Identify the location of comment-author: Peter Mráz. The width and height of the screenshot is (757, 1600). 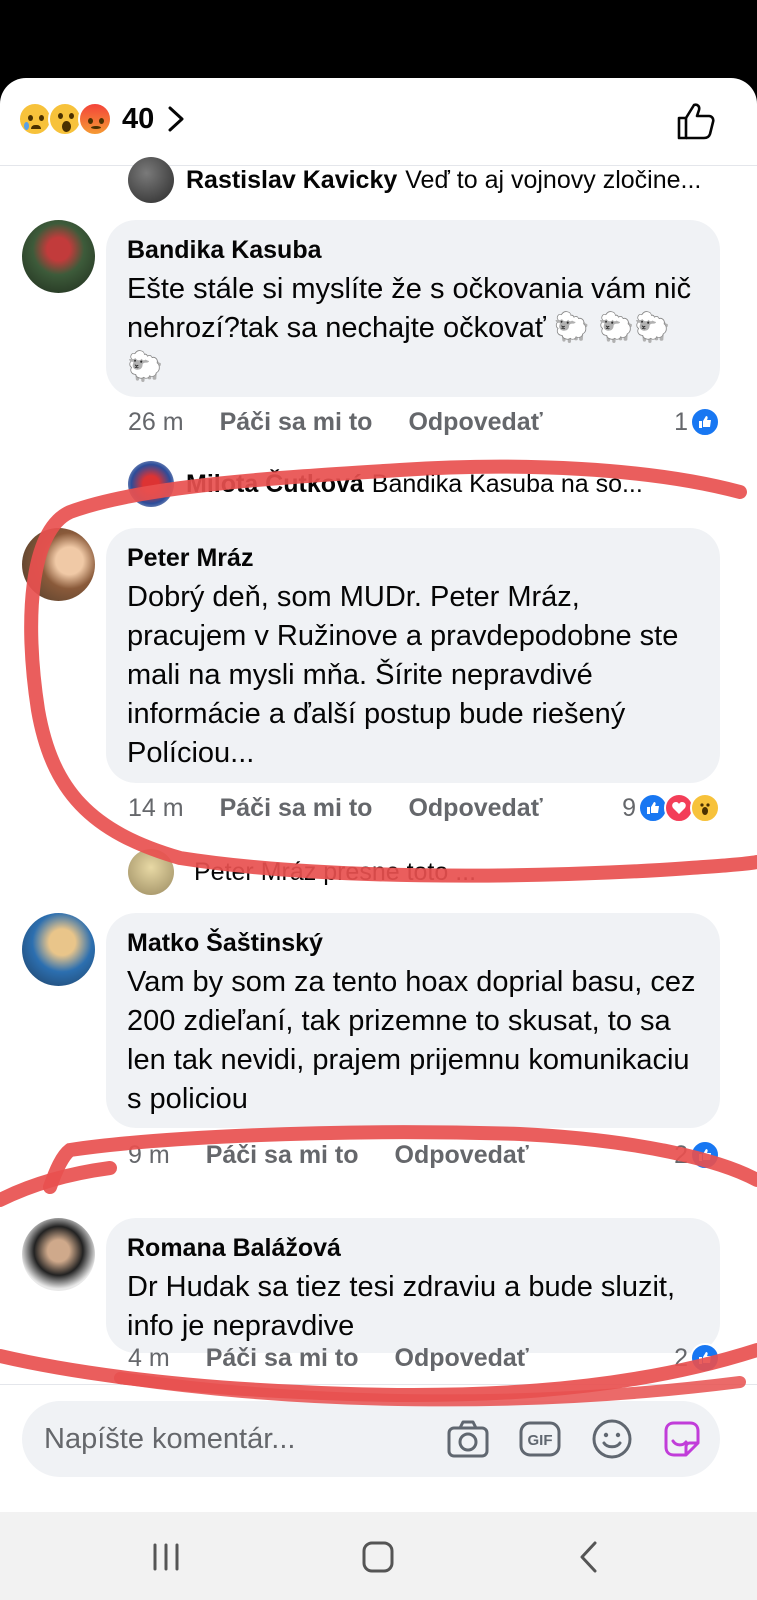
(413, 558).